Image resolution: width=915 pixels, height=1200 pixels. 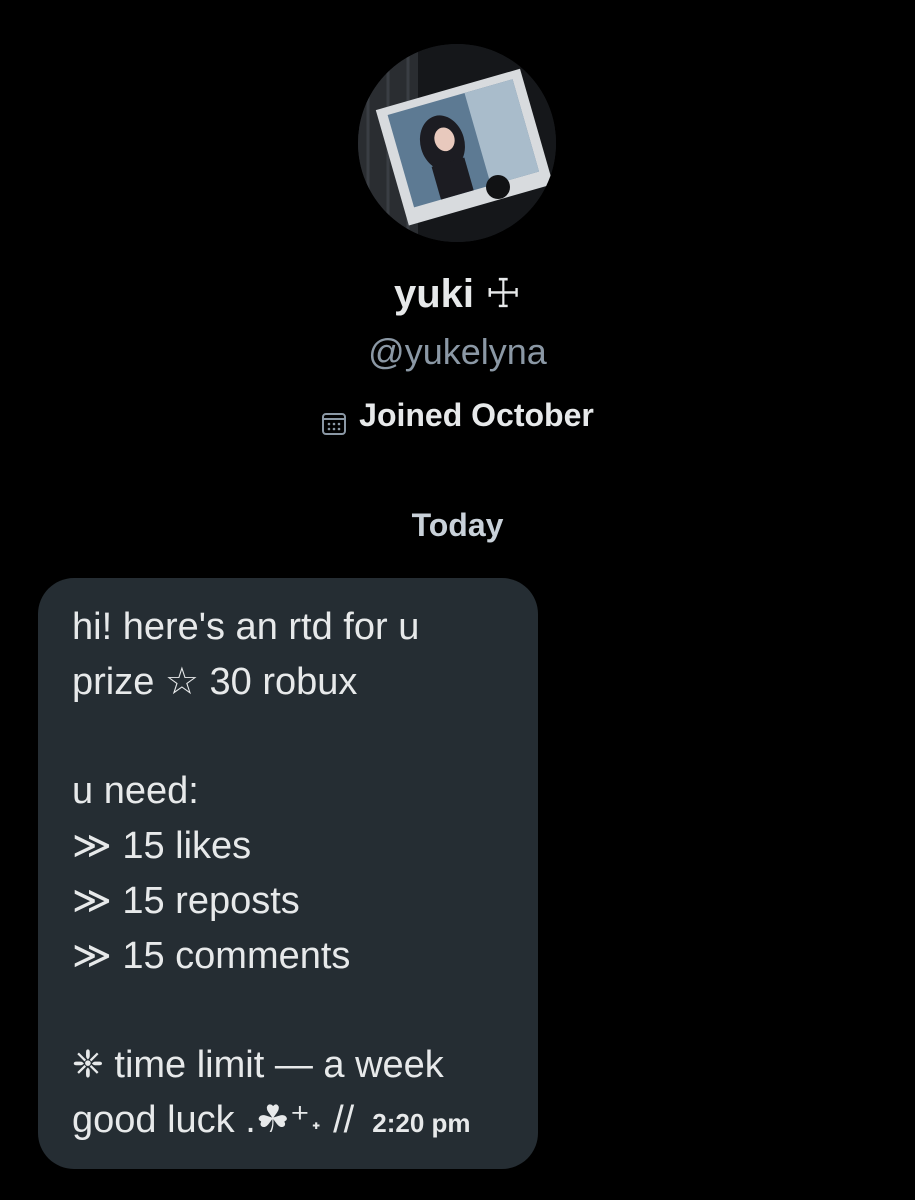 I want to click on message-line: ≫ 15 likes, so click(x=162, y=846).